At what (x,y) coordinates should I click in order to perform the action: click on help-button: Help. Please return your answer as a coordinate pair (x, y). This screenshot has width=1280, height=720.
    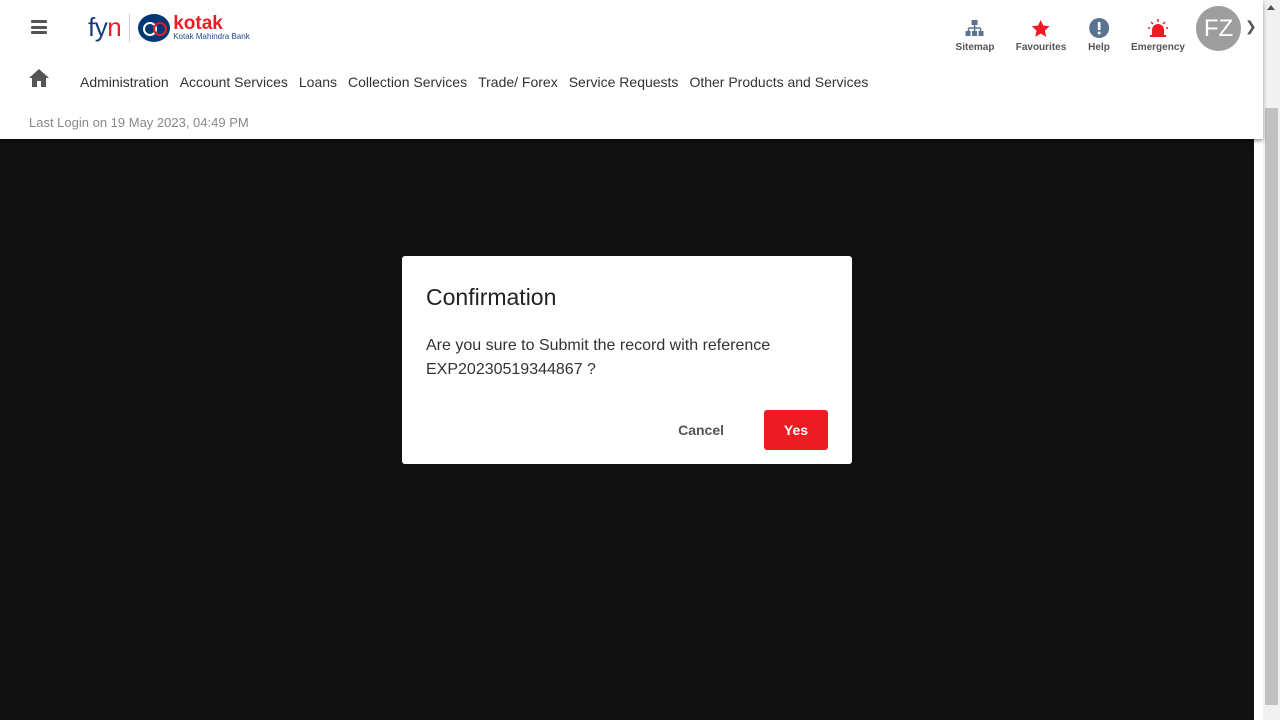
    Looking at the image, I should click on (1099, 35).